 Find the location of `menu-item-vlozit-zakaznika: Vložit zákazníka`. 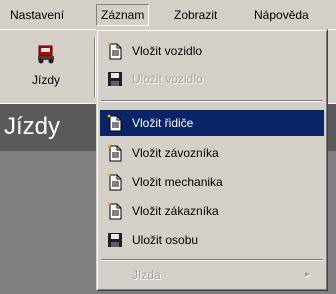

menu-item-vlozit-zakaznika: Vložit zákazníka is located at coordinates (212, 211).